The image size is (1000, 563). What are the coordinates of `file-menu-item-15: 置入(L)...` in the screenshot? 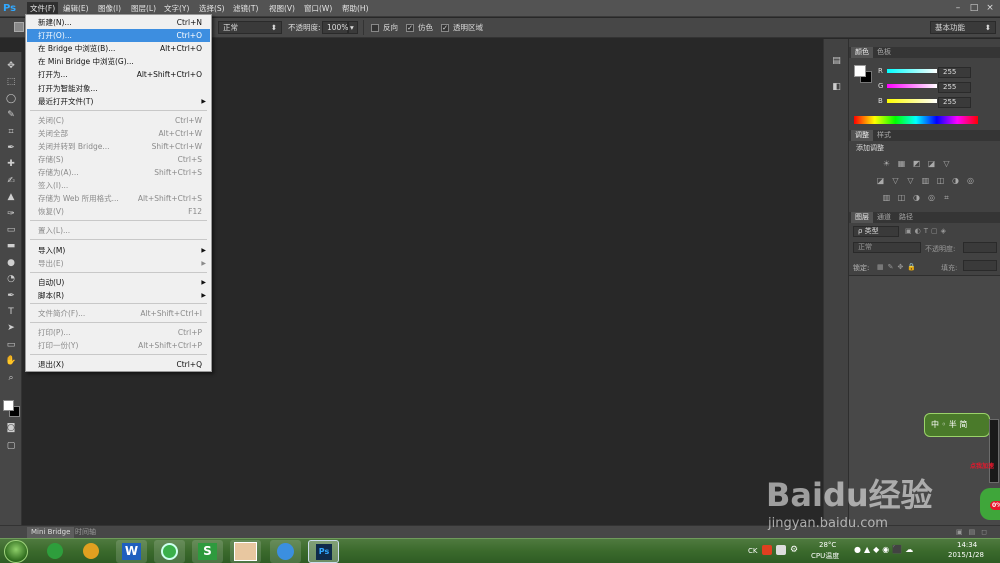 It's located at (118, 230).